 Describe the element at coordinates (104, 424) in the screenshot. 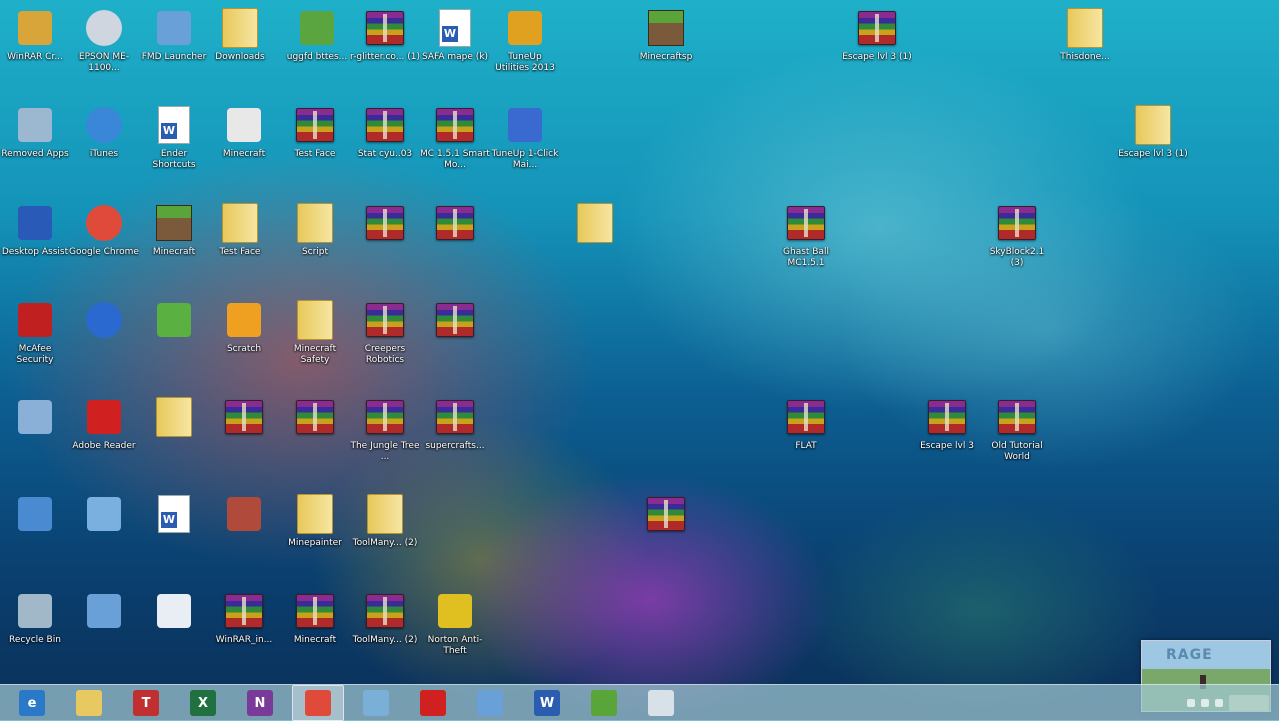

I see `desktop-icon: Adobe Reader` at that location.